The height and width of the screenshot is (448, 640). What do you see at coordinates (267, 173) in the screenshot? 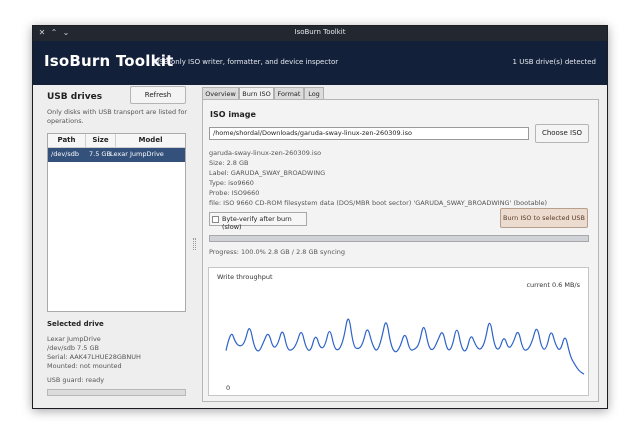
I see `iso-label: Label: GARUDA_SWAY_BROADWING` at bounding box center [267, 173].